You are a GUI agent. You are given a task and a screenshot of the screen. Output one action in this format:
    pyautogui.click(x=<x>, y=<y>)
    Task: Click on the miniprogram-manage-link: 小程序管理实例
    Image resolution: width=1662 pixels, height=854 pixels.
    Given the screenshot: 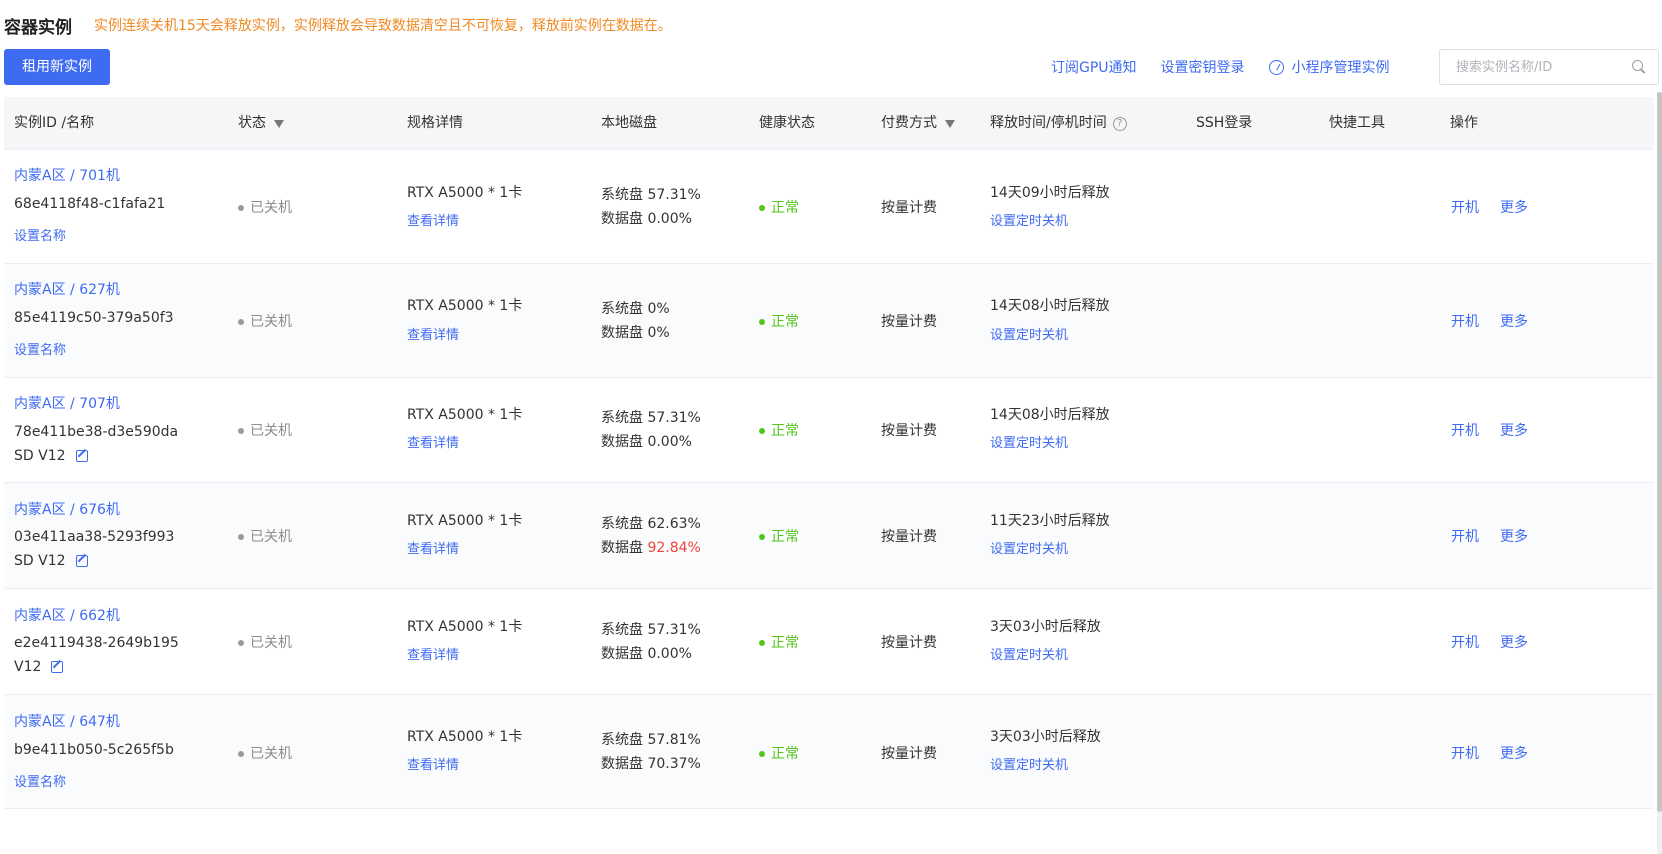 What is the action you would take?
    pyautogui.click(x=1329, y=67)
    